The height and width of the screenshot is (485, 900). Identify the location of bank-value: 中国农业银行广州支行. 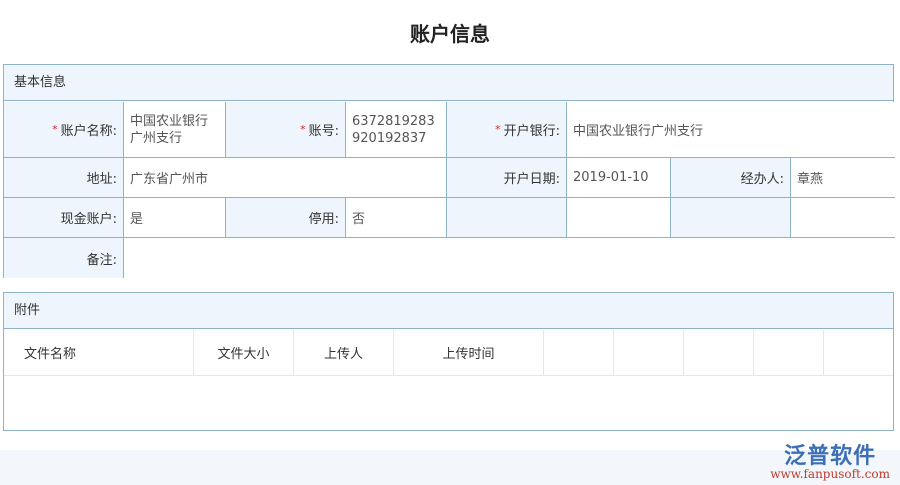
(731, 130).